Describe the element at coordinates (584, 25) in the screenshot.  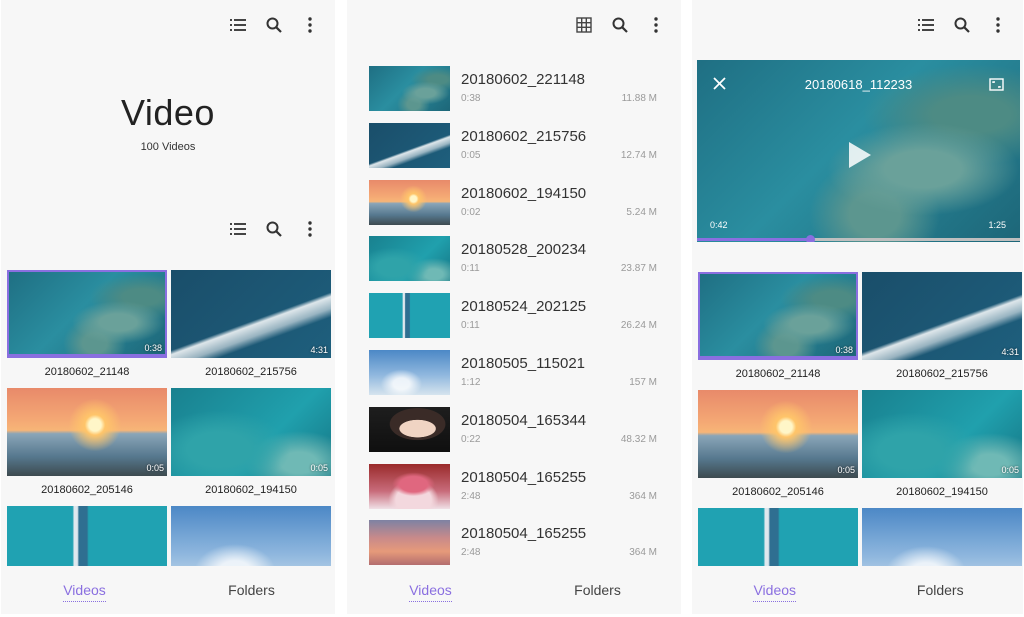
I see `grid-view-icon` at that location.